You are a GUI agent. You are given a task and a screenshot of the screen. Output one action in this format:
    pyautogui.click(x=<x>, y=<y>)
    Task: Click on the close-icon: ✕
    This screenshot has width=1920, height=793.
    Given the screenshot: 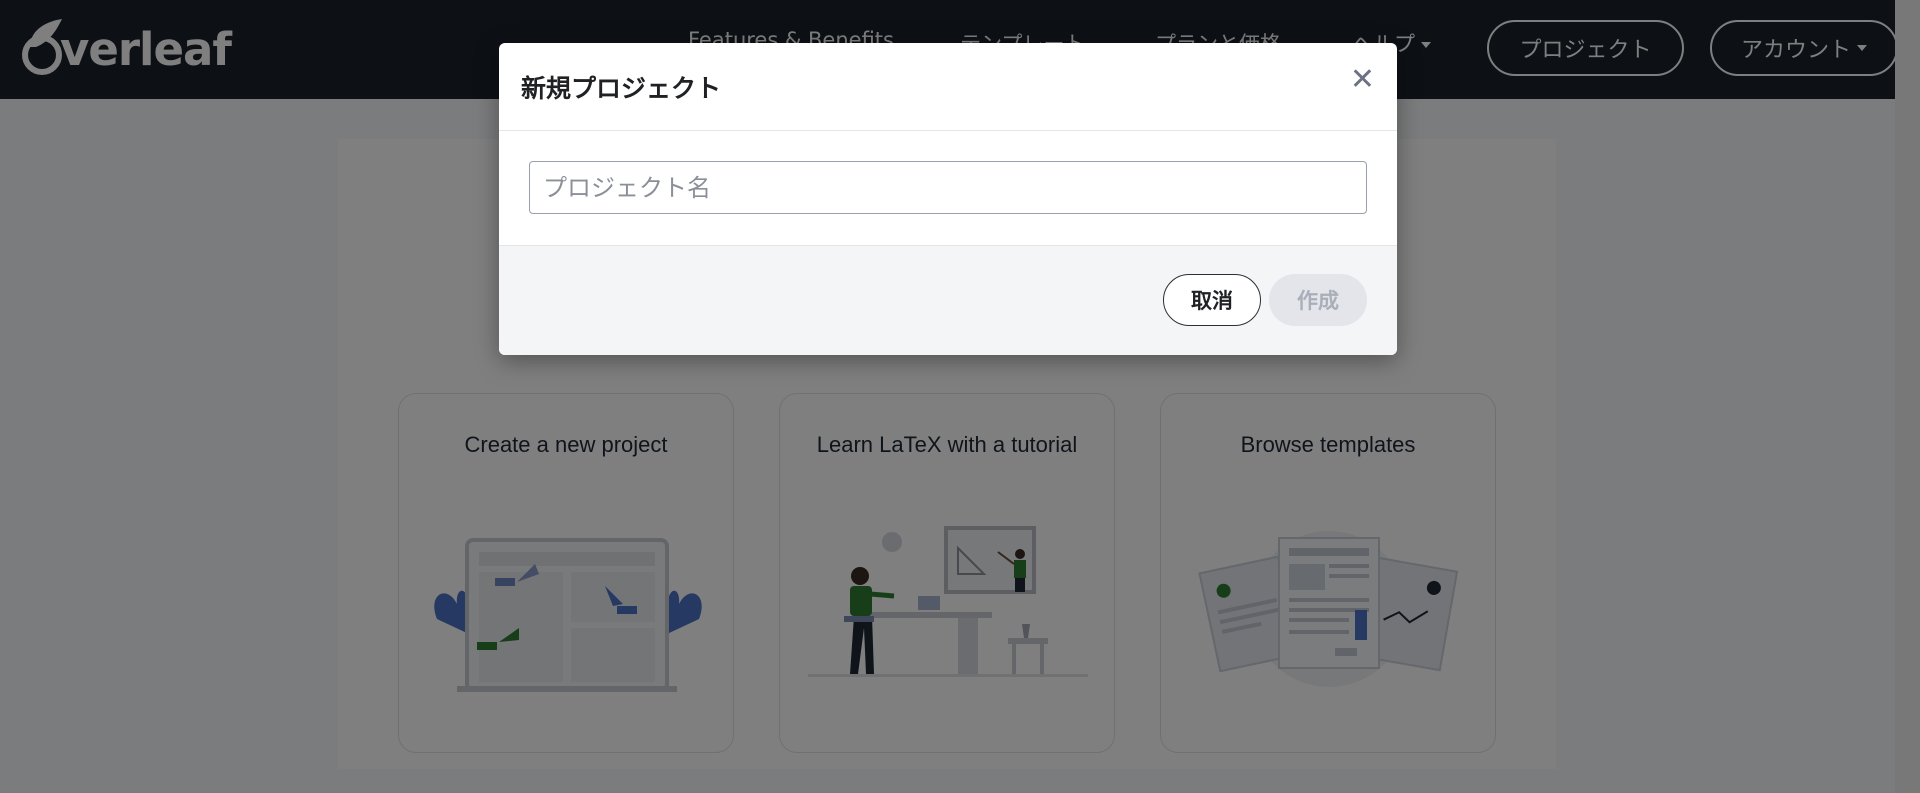 What is the action you would take?
    pyautogui.click(x=1362, y=80)
    